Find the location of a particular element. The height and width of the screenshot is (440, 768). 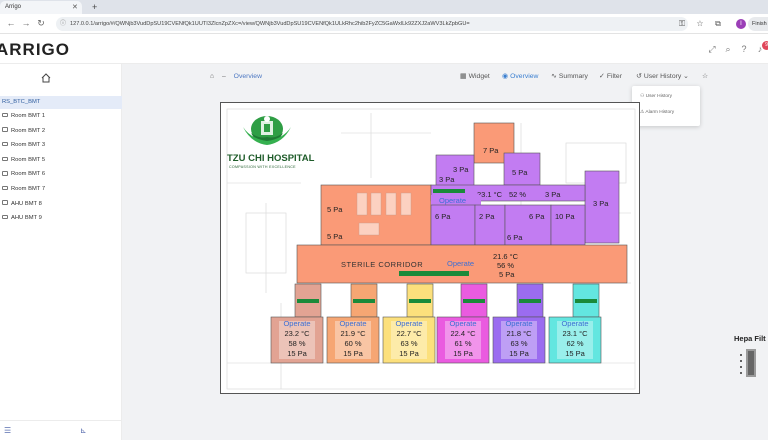

home-icon is located at coordinates (46, 78).